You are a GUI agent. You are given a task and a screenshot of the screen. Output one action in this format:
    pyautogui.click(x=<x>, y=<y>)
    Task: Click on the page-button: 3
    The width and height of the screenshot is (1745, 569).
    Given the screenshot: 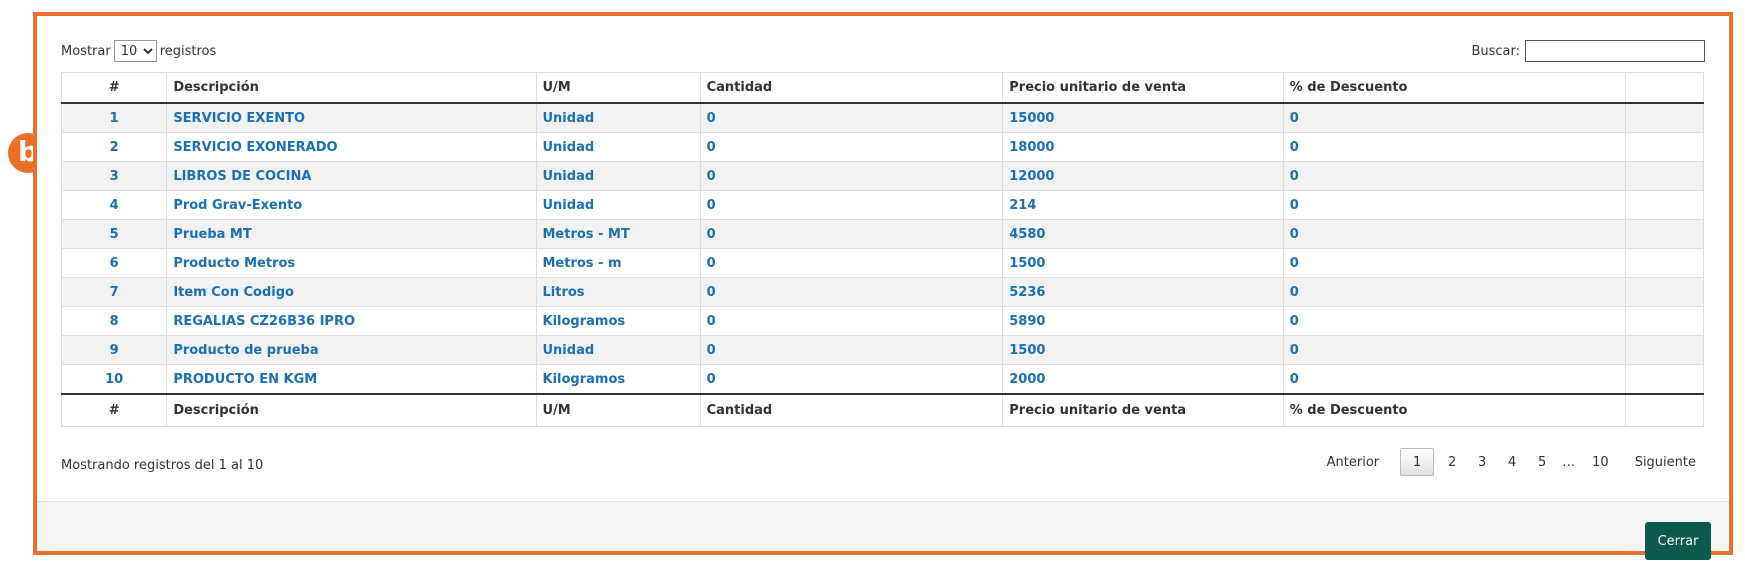 What is the action you would take?
    pyautogui.click(x=1482, y=462)
    